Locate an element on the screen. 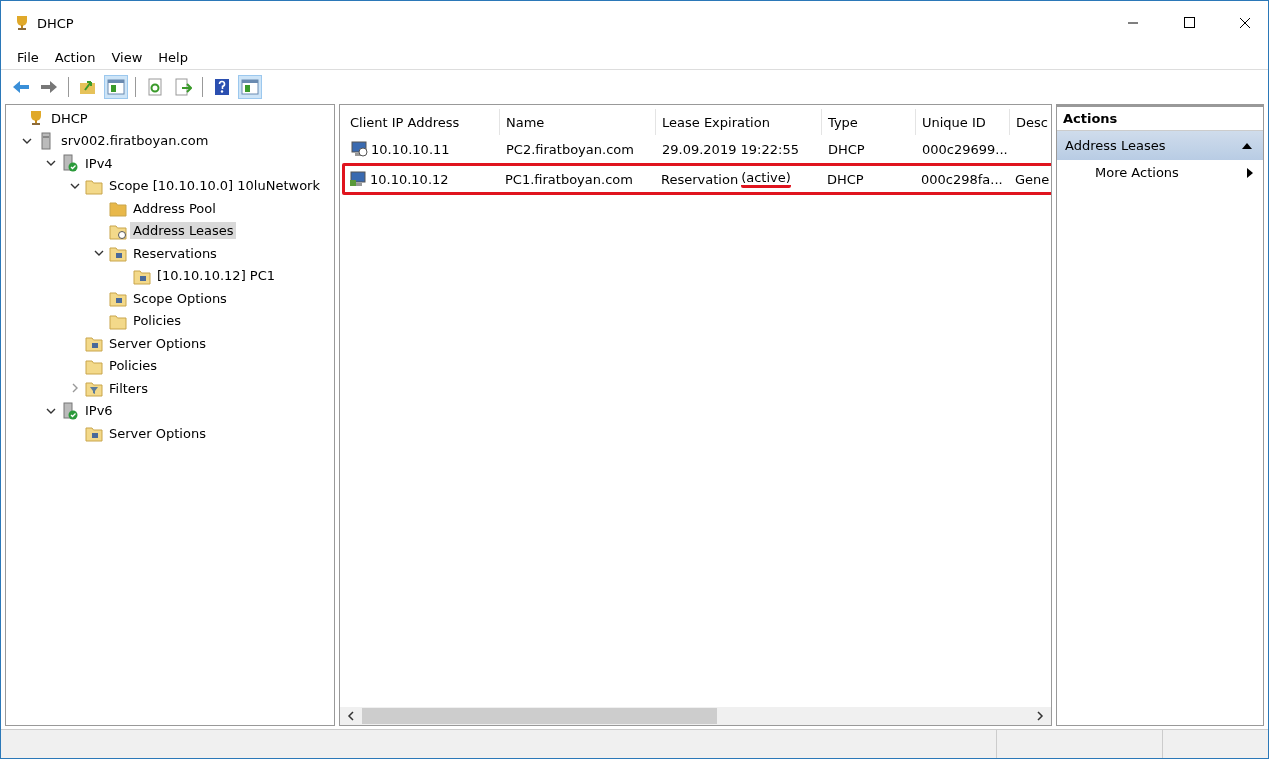 The height and width of the screenshot is (761, 1271). ip-address: 10.10.10.12 is located at coordinates (409, 179).